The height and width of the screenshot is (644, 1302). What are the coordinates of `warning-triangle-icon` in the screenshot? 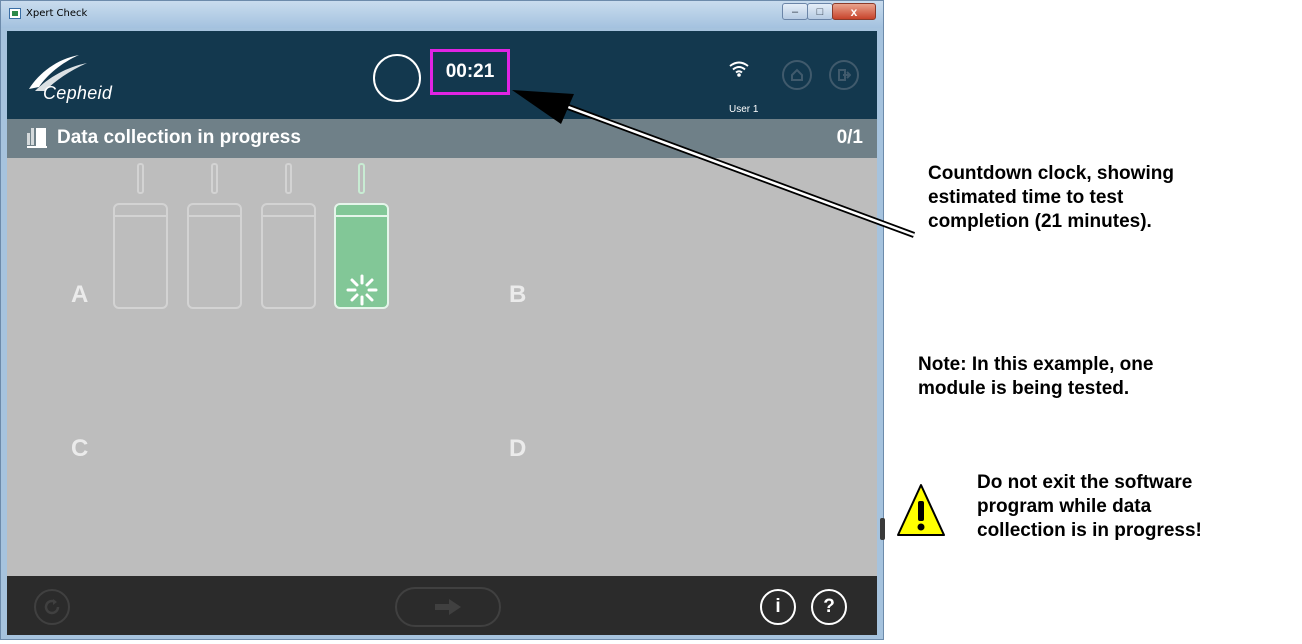 It's located at (921, 510).